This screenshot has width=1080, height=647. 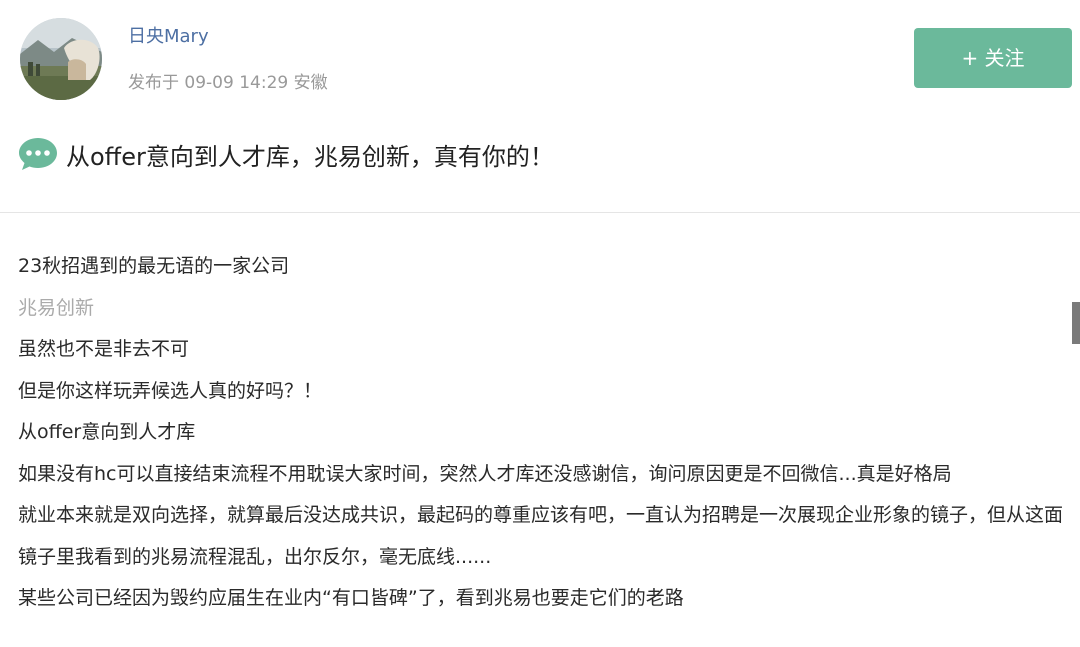 I want to click on content-line: 但是你这样玩弄候选人真的好吗？！, so click(x=170, y=390).